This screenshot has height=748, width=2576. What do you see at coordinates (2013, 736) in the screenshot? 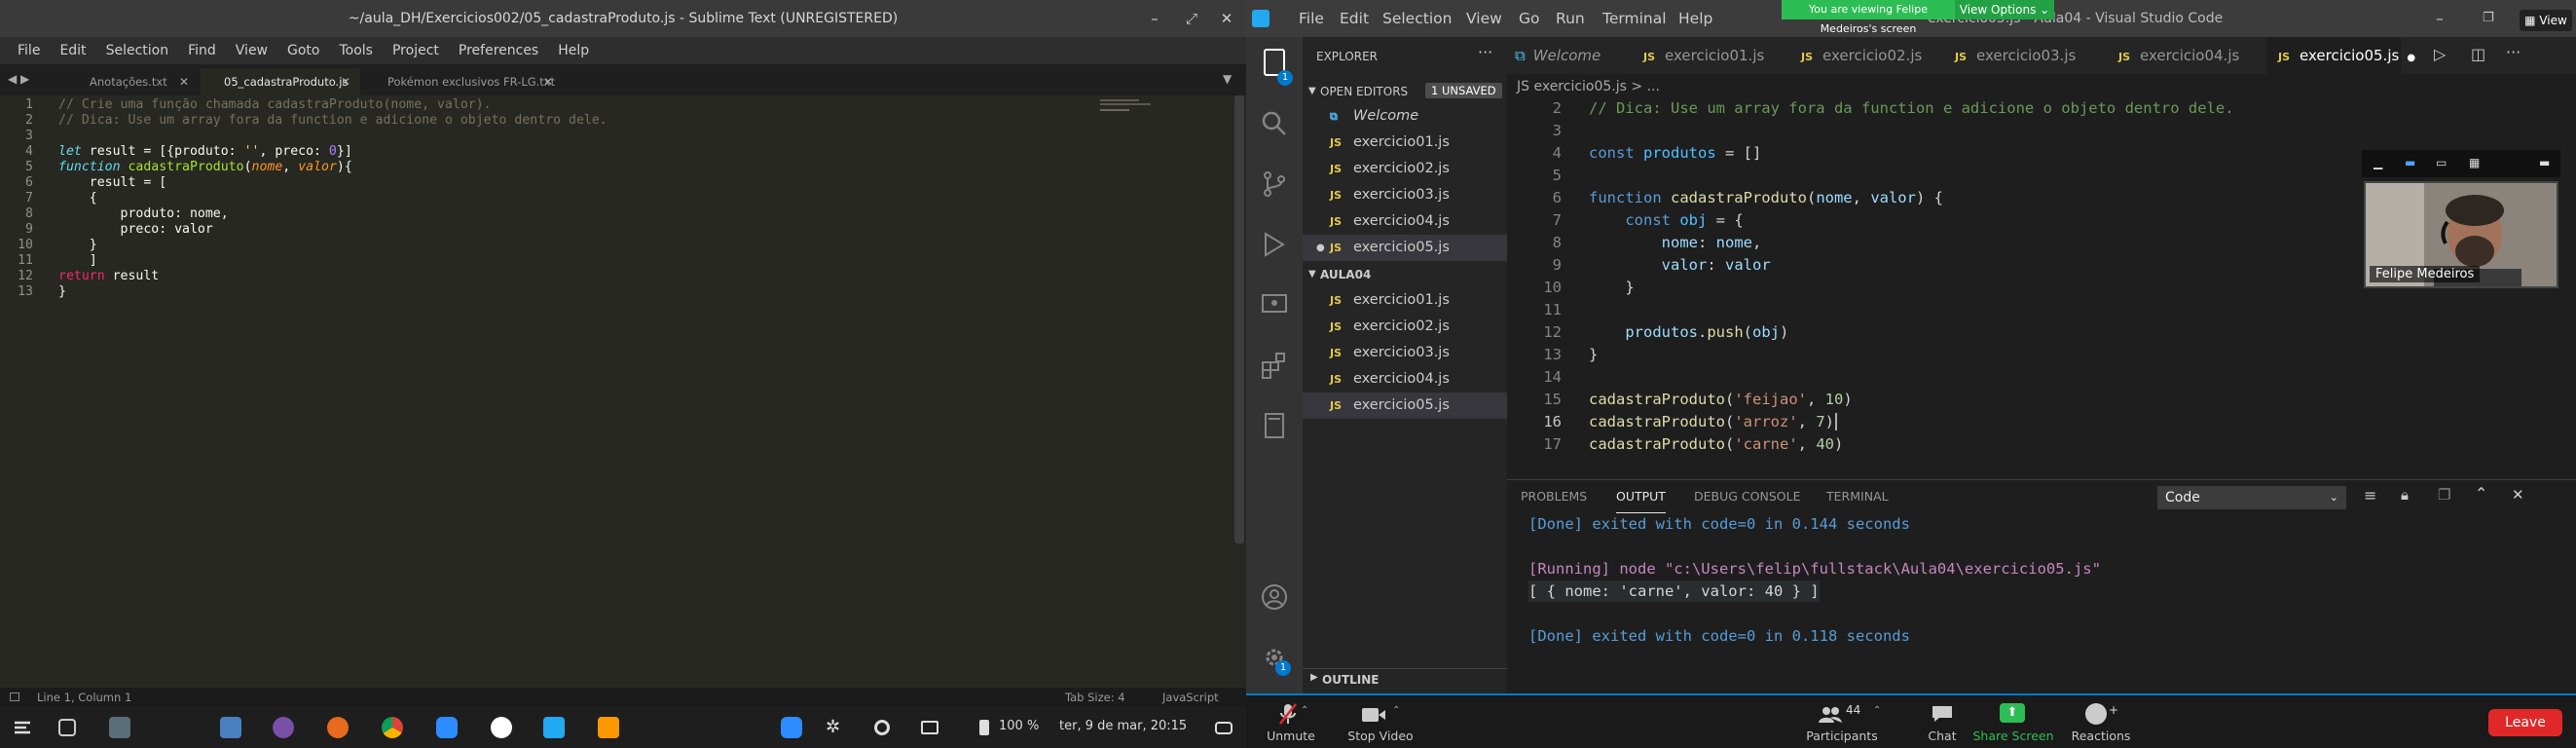
I see `share-screen-button: Share Screen` at bounding box center [2013, 736].